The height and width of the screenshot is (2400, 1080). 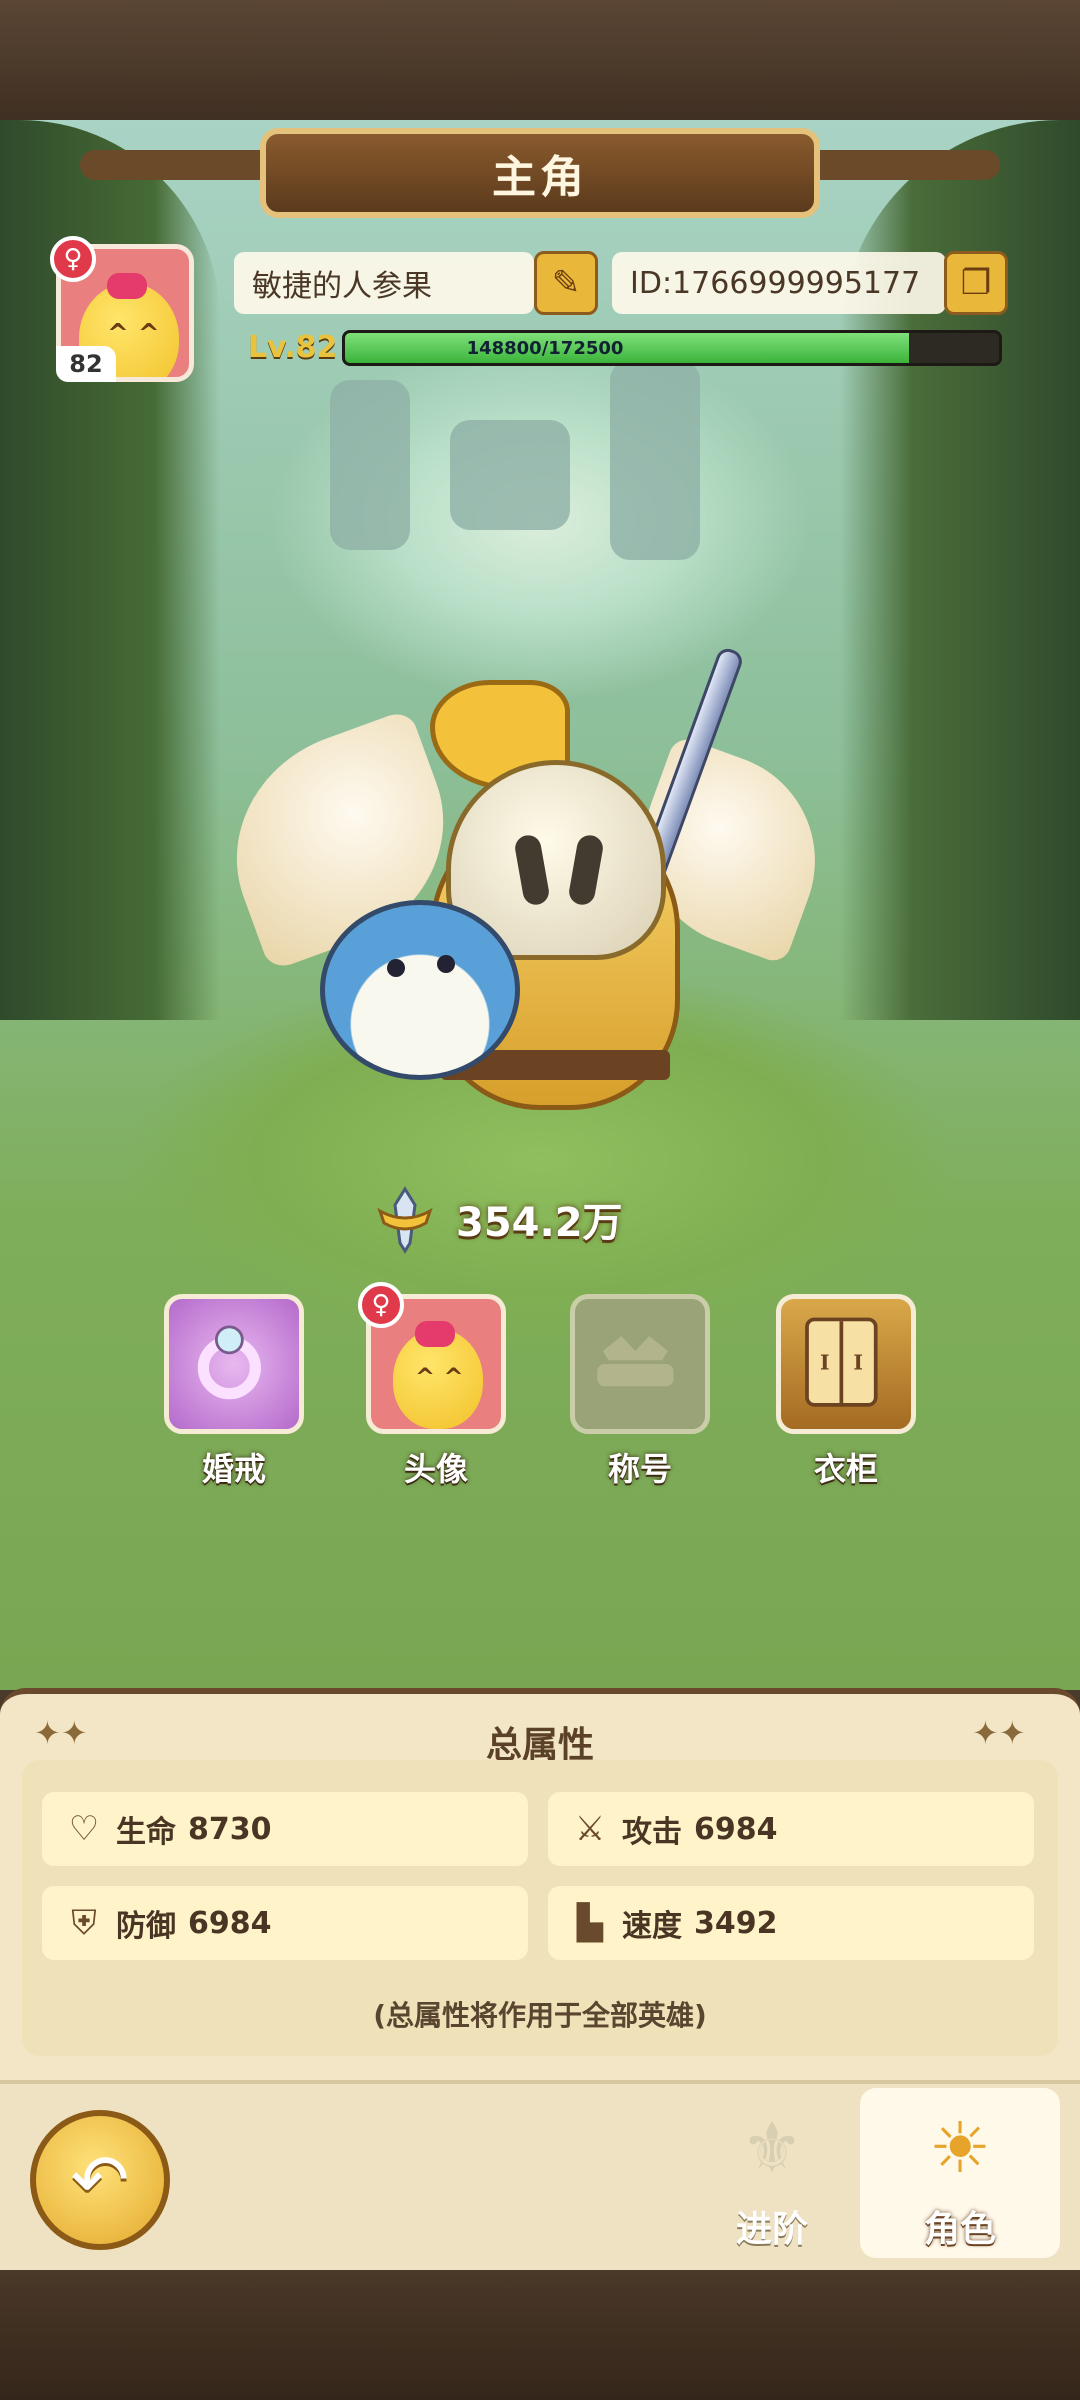 What do you see at coordinates (342, 286) in the screenshot?
I see `player-name: 敏捷的人参果` at bounding box center [342, 286].